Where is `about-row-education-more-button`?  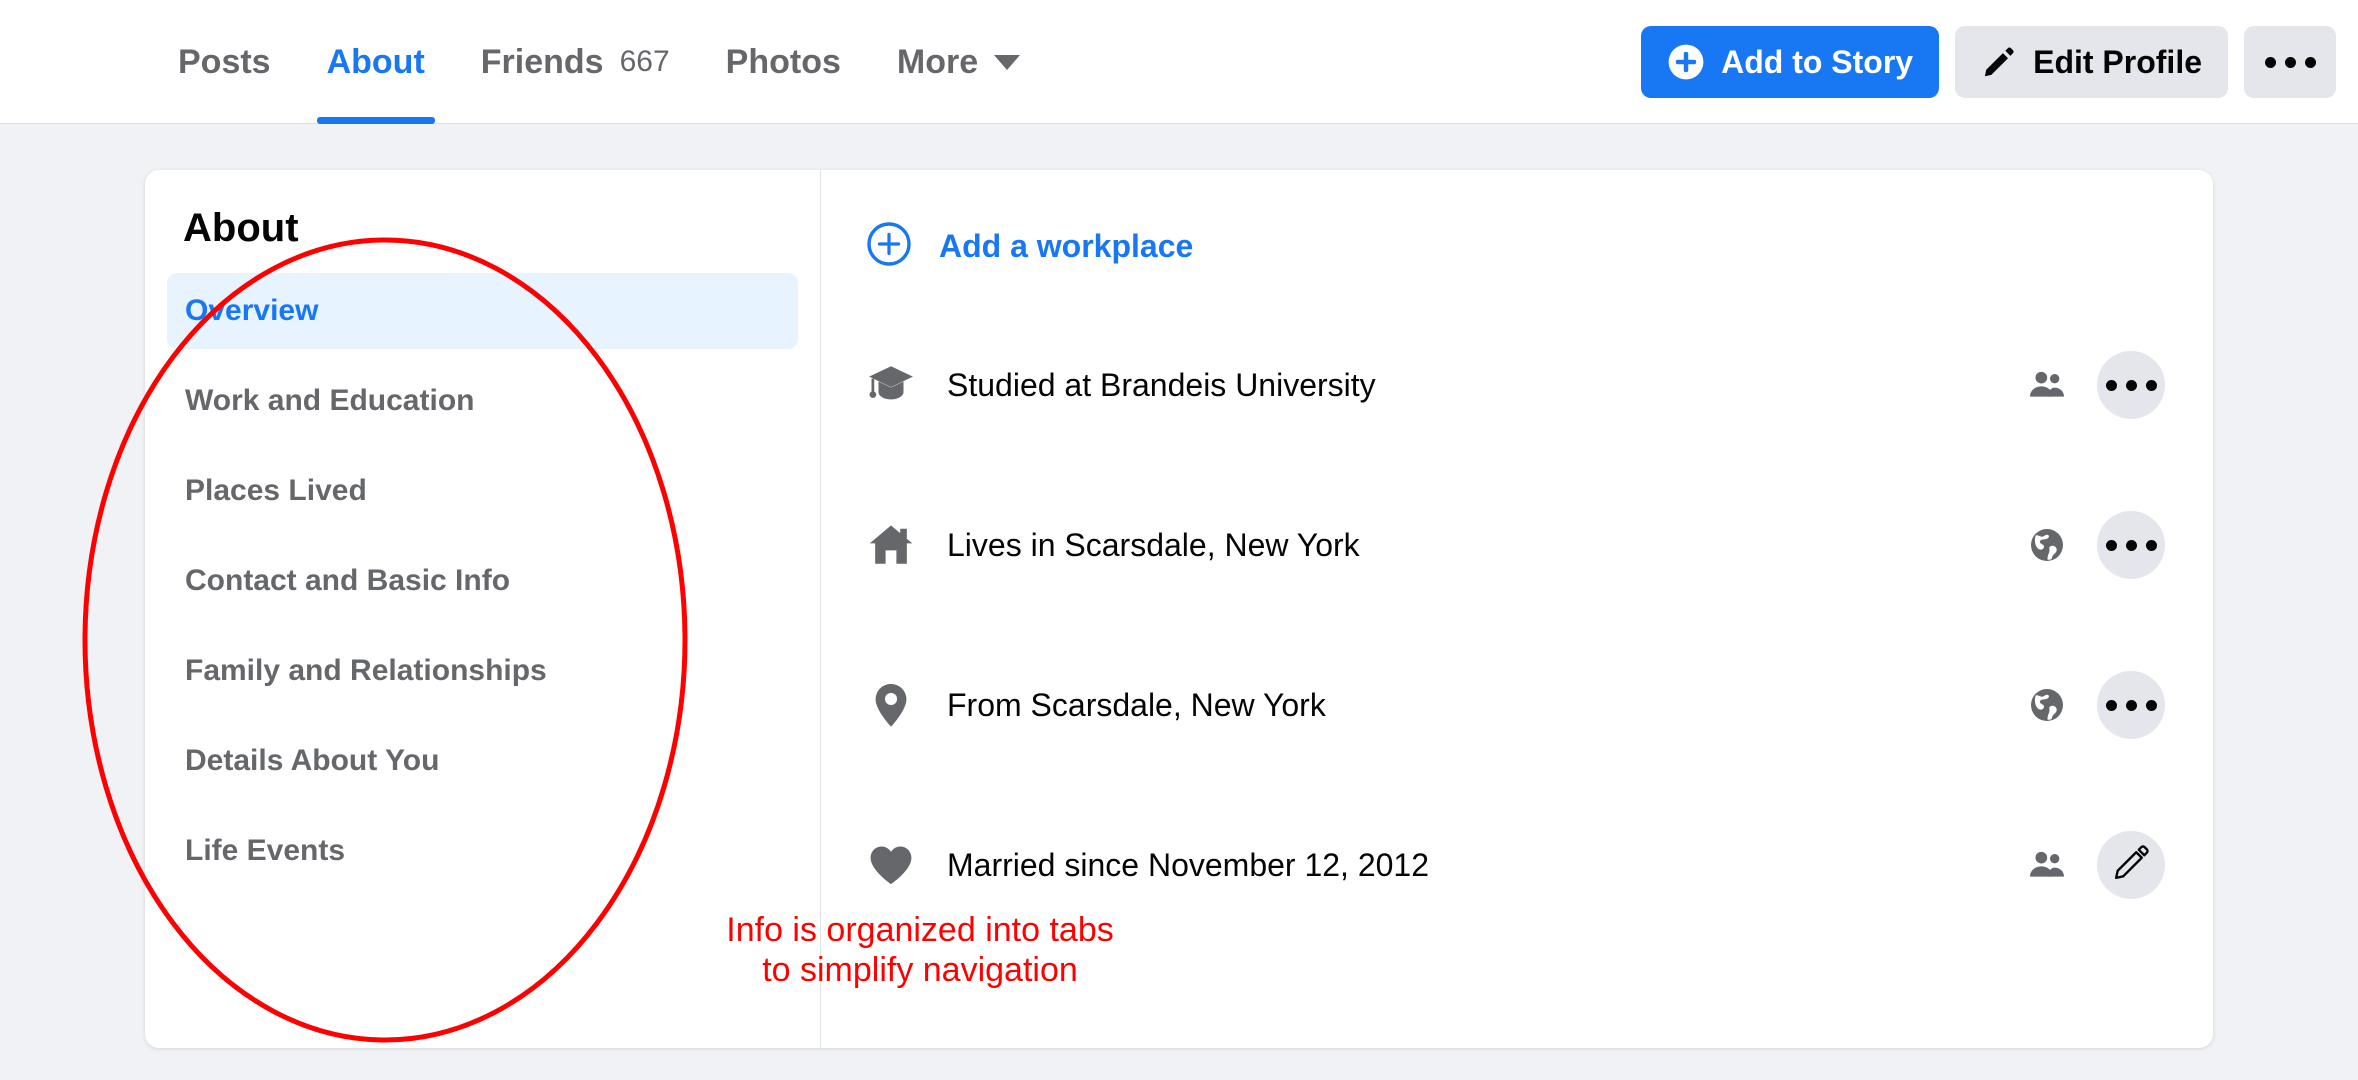
about-row-education-more-button is located at coordinates (2131, 385).